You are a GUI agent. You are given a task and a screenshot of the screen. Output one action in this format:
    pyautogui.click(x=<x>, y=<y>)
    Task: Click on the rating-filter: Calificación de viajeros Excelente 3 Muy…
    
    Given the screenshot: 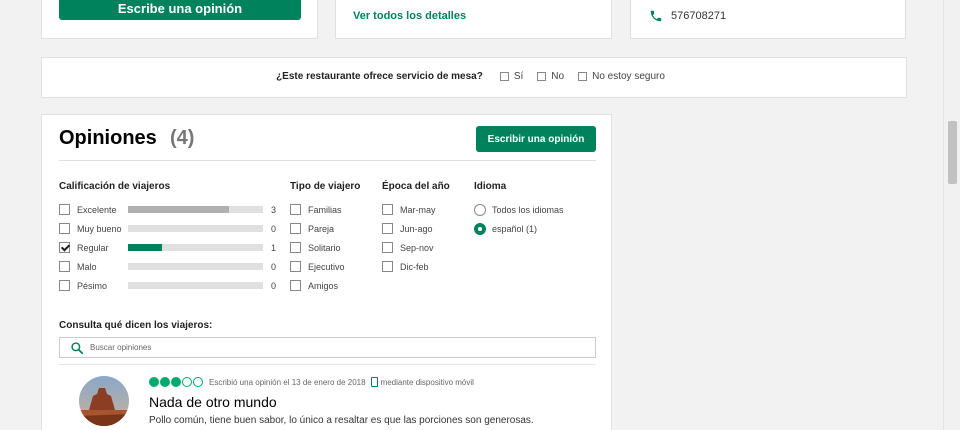 What is the action you would take?
    pyautogui.click(x=167, y=238)
    